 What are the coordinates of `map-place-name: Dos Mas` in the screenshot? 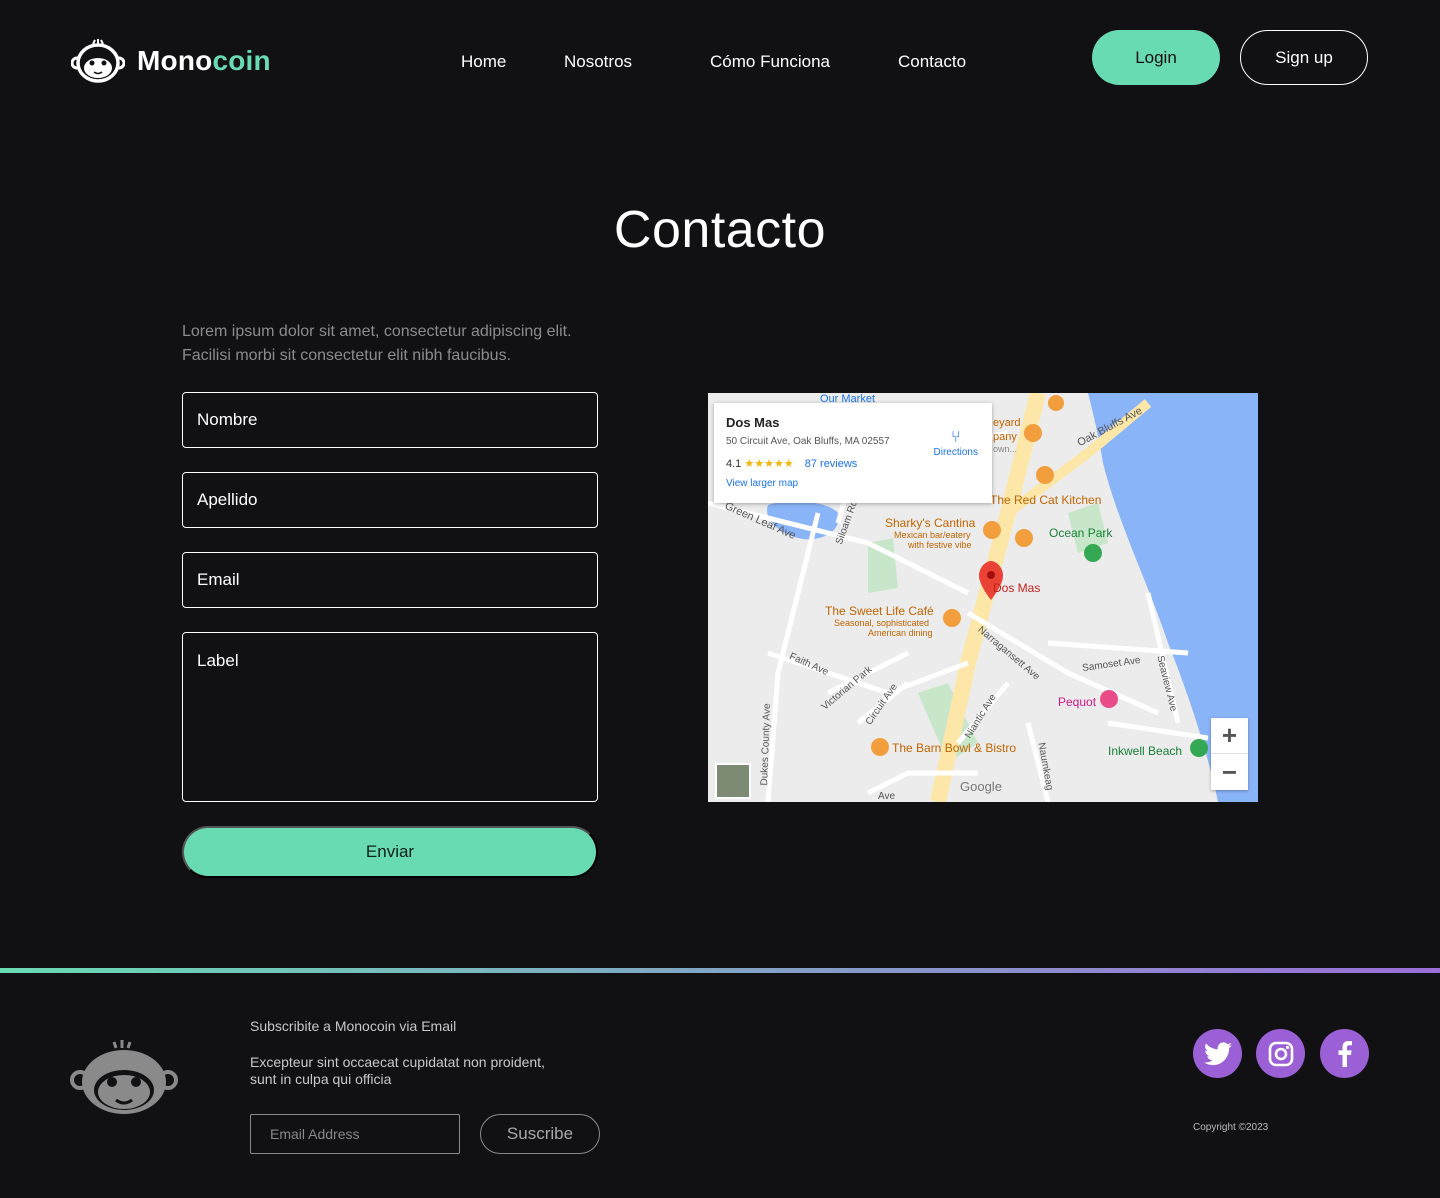 It's located at (753, 422).